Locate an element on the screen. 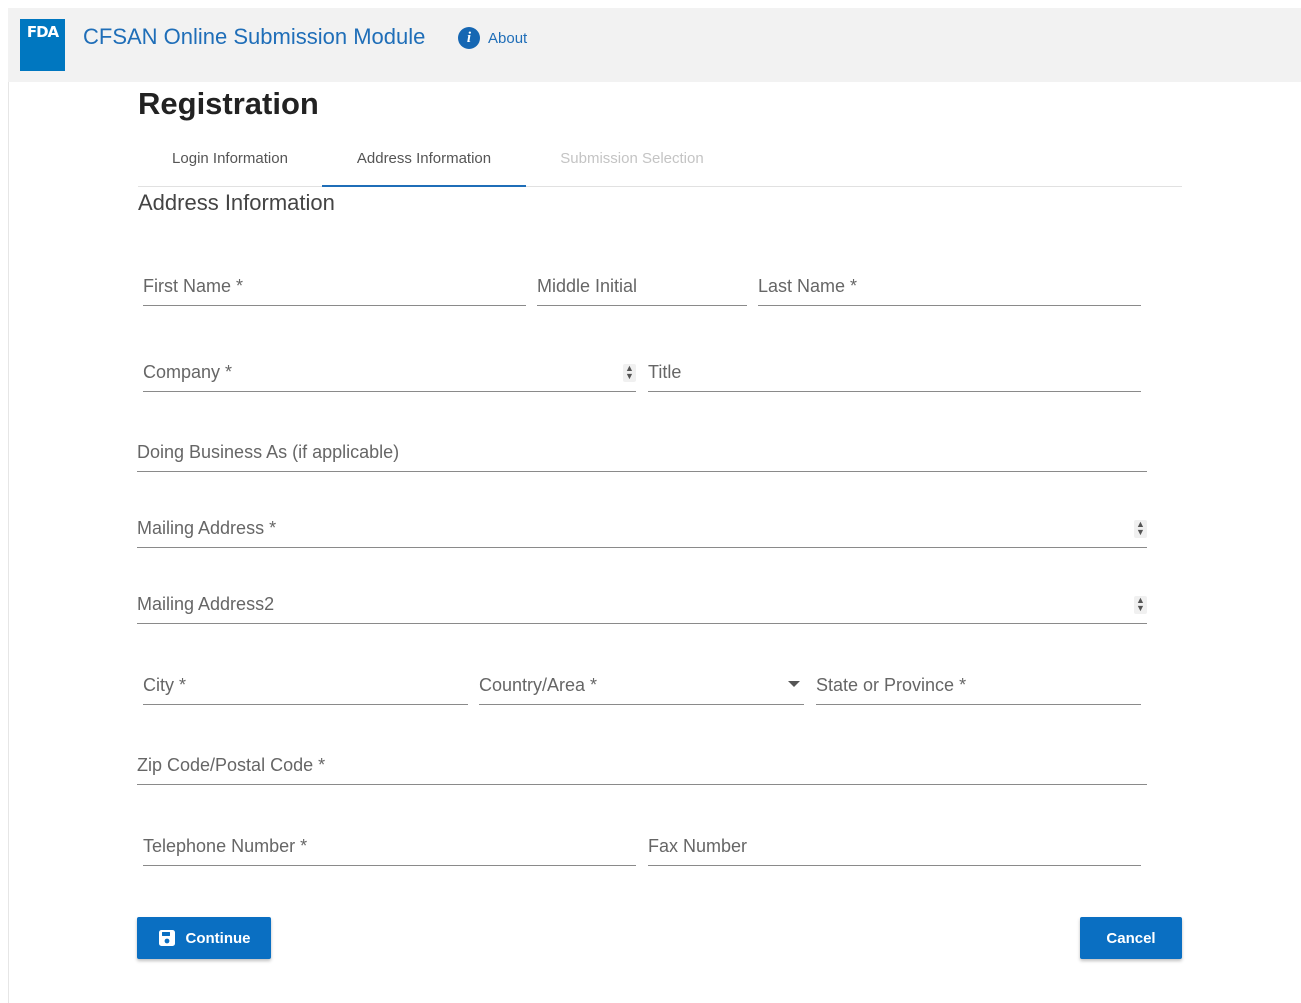  about-link: i About is located at coordinates (492, 38).